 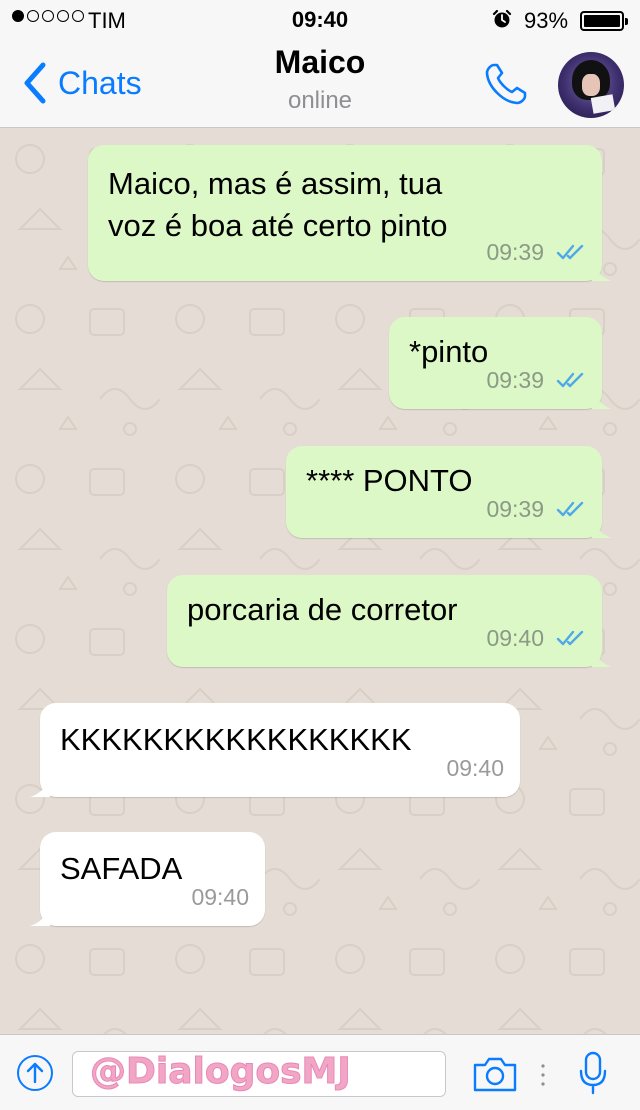 I want to click on message-text: **** PONTO, so click(x=389, y=480).